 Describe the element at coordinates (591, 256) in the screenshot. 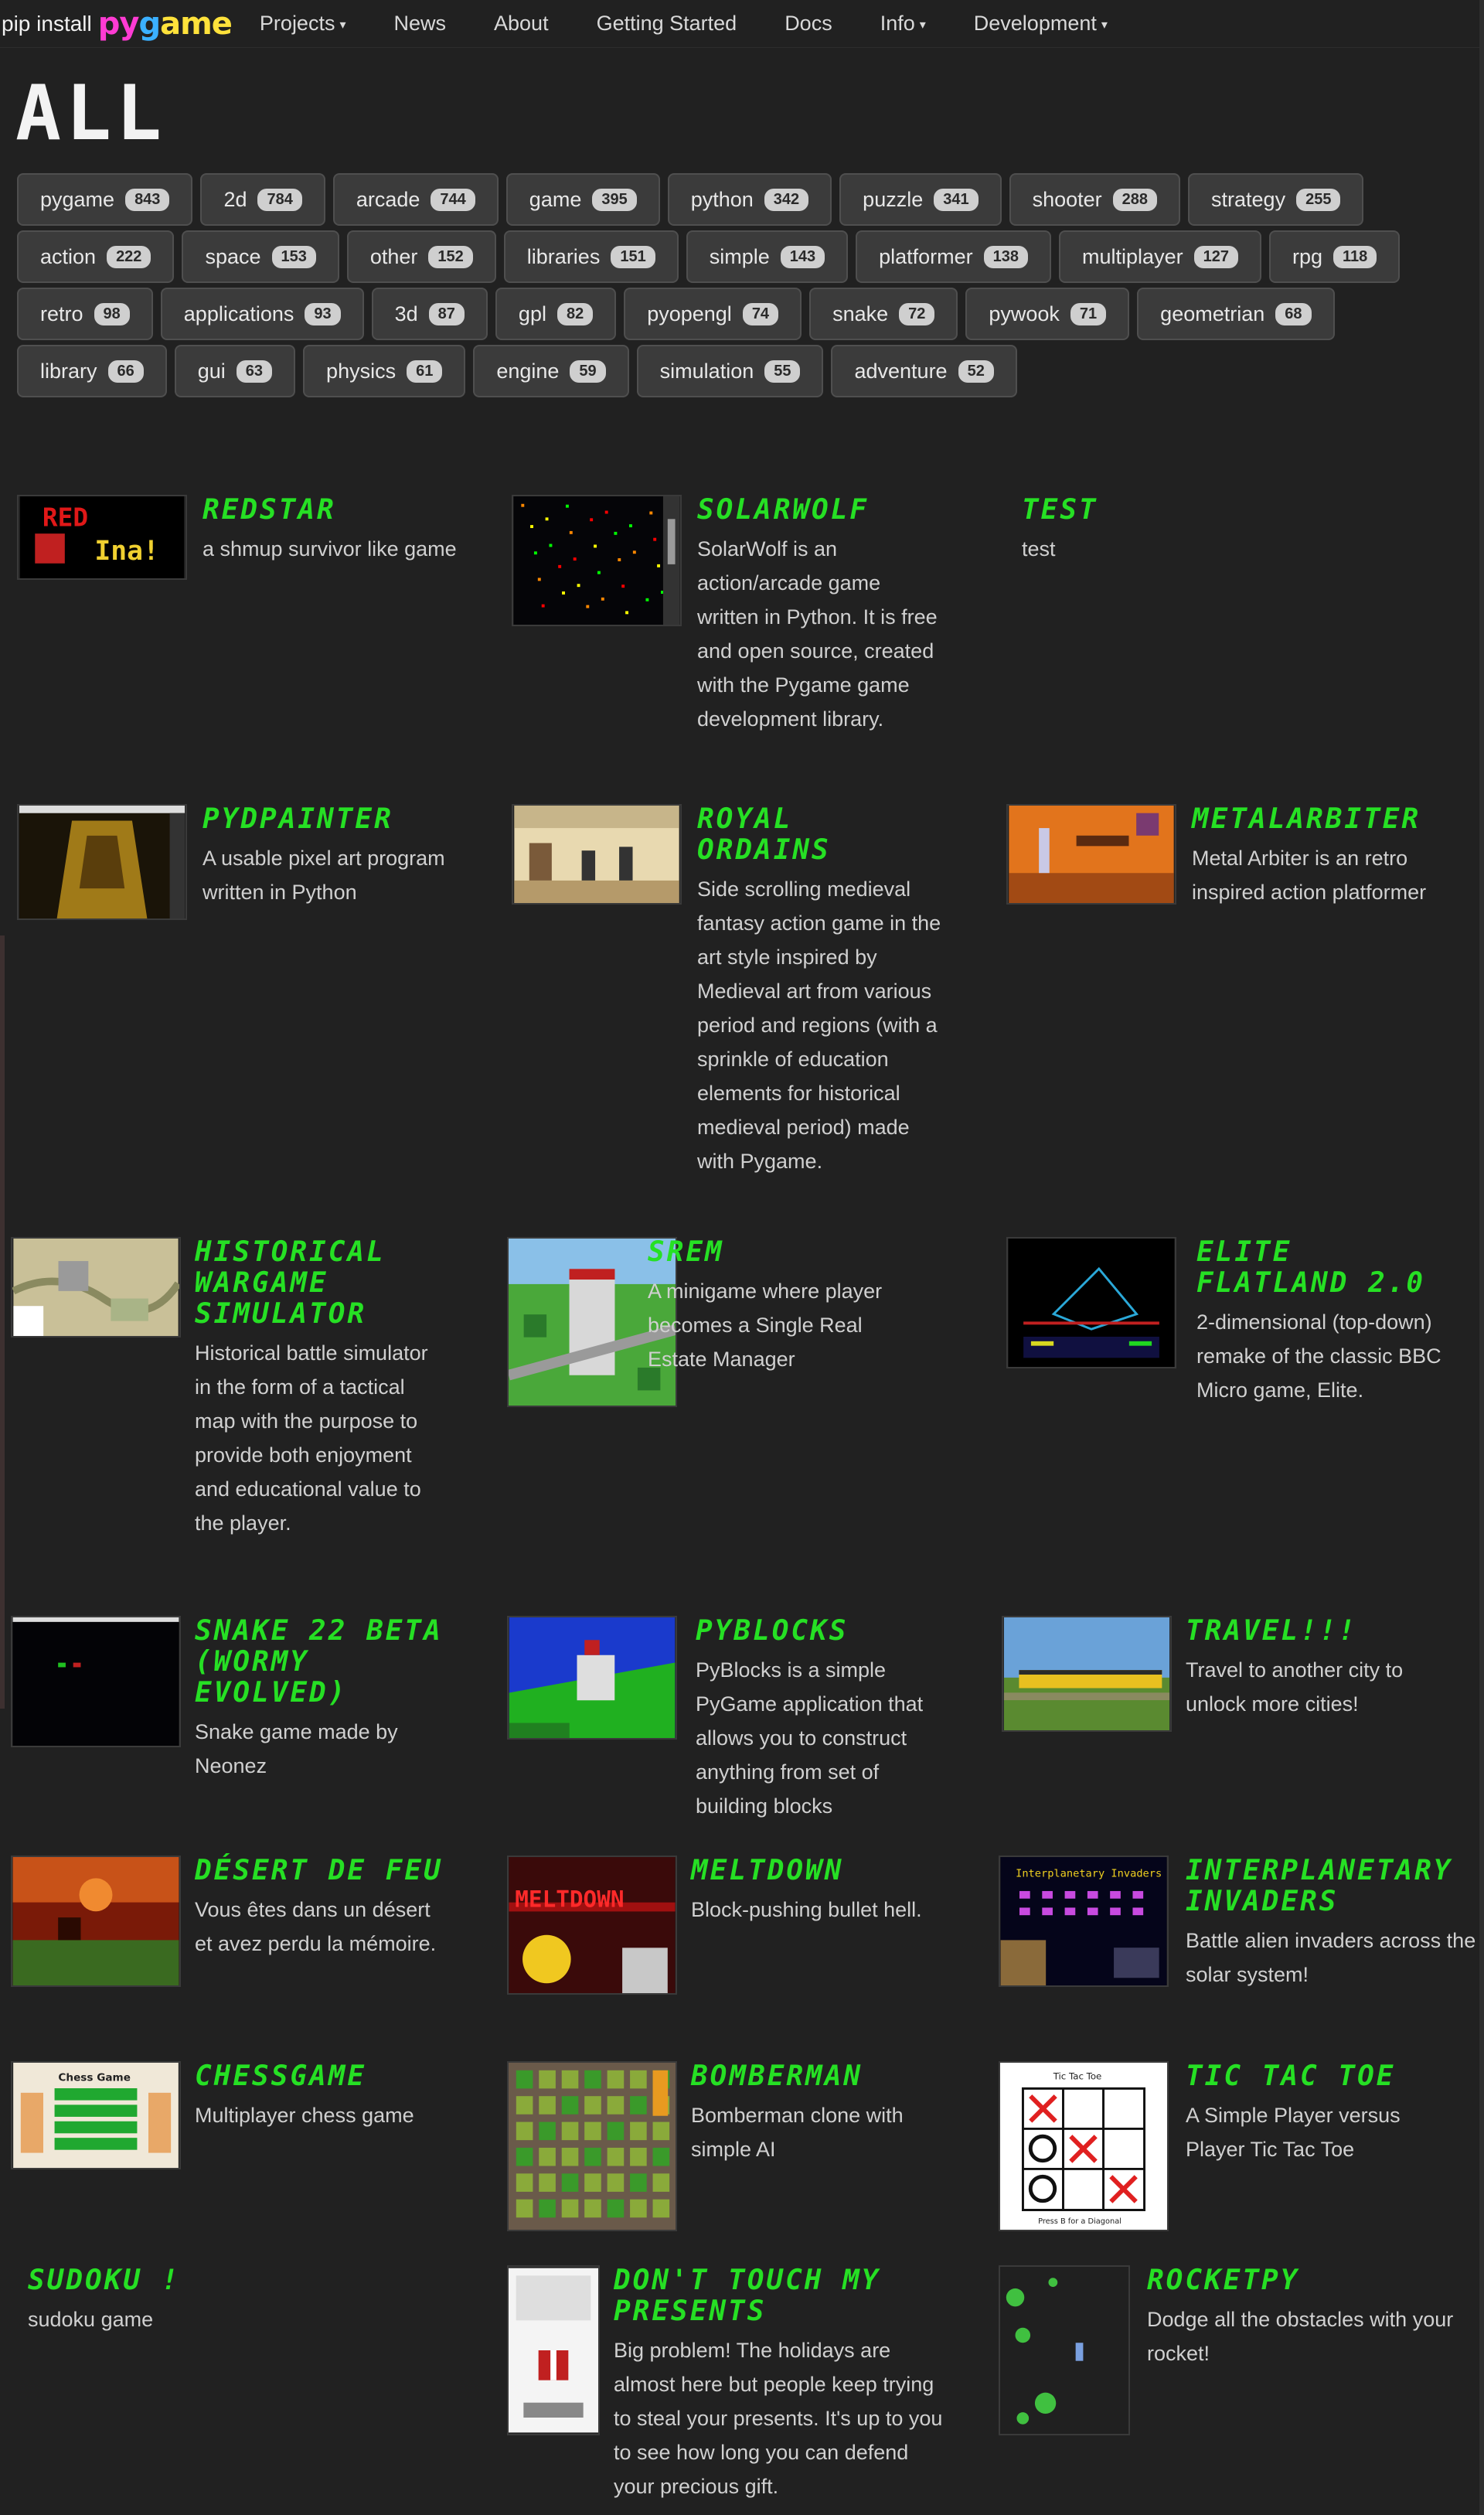

I see `tag-button-libraries: libraries 151` at that location.